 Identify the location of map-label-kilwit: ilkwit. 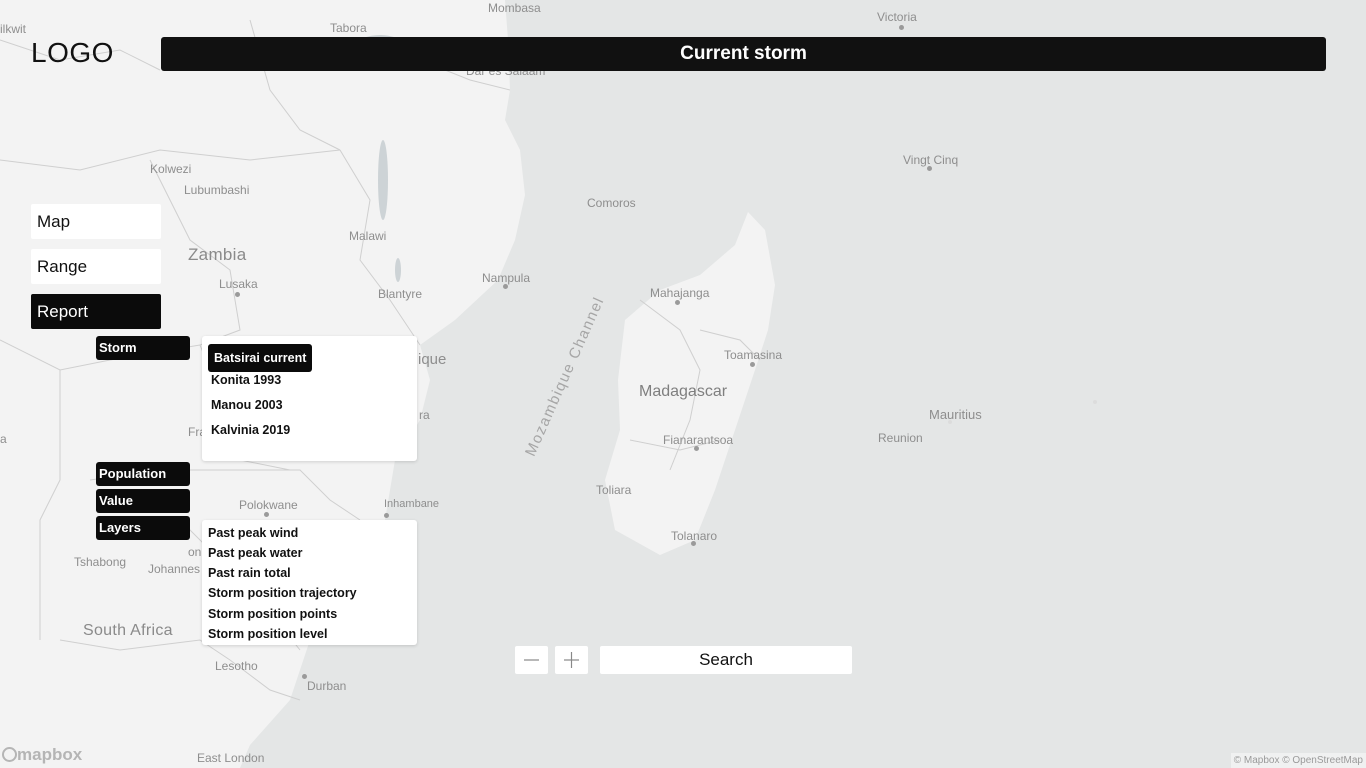
(13, 29).